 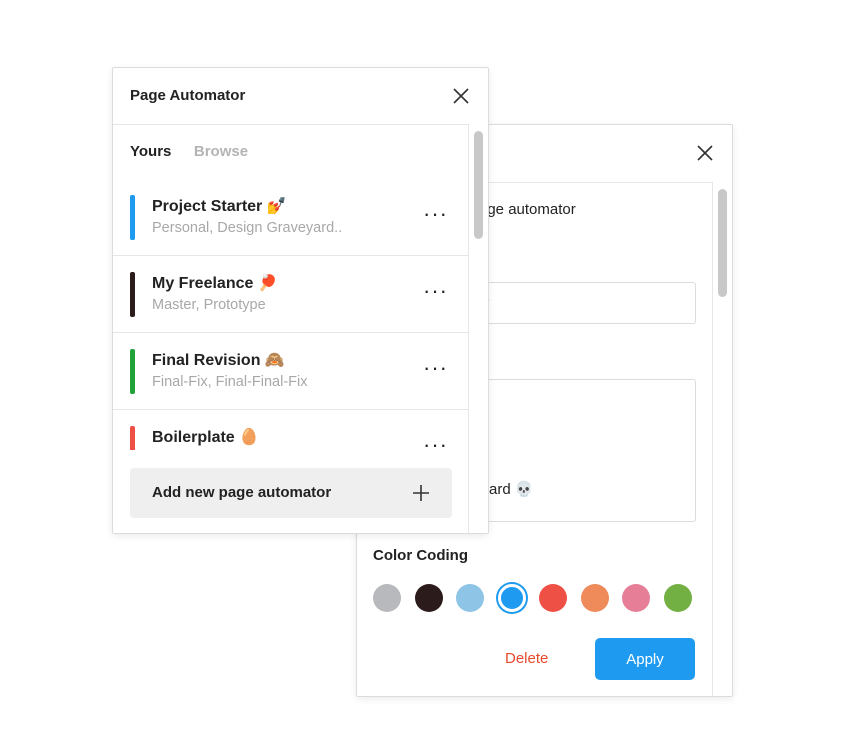 What do you see at coordinates (576, 450) in the screenshot?
I see `automator-pages-textarea: ard 💀` at bounding box center [576, 450].